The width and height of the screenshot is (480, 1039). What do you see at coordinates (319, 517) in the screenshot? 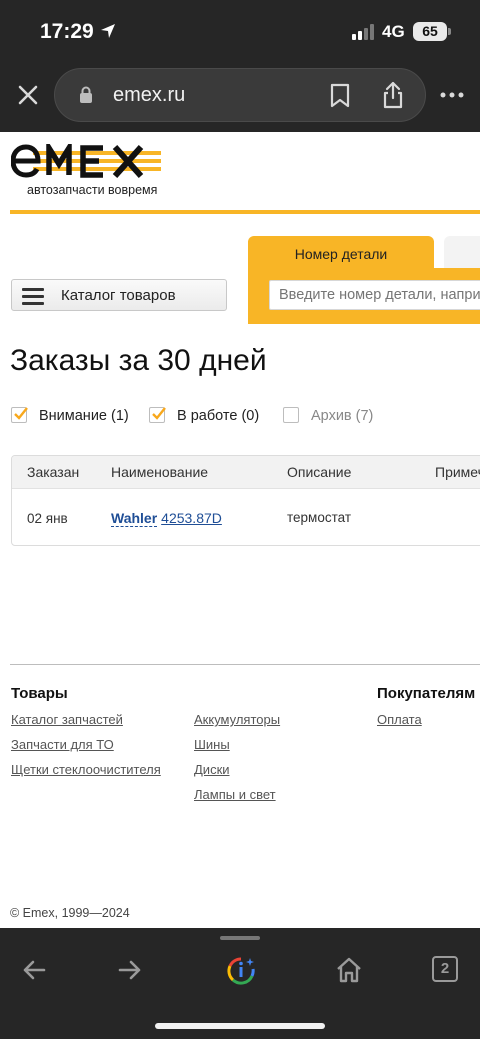
I see `order-description: термостат` at bounding box center [319, 517].